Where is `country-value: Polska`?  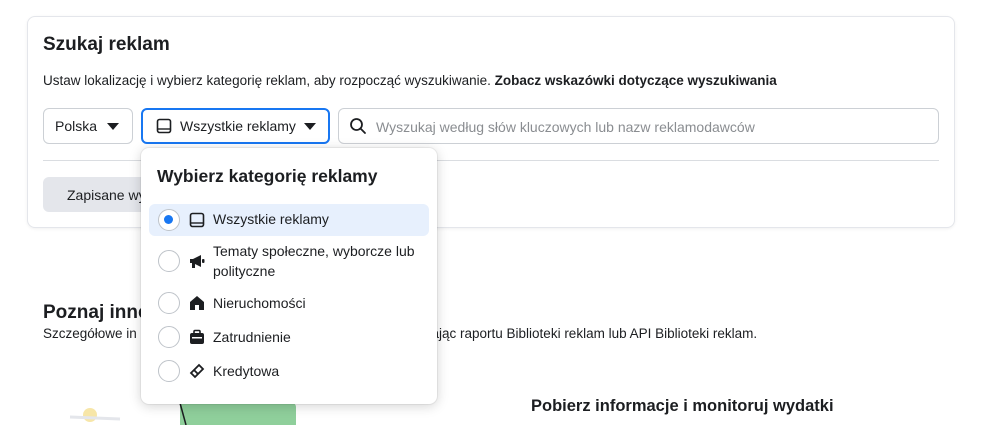
country-value: Polska is located at coordinates (76, 126).